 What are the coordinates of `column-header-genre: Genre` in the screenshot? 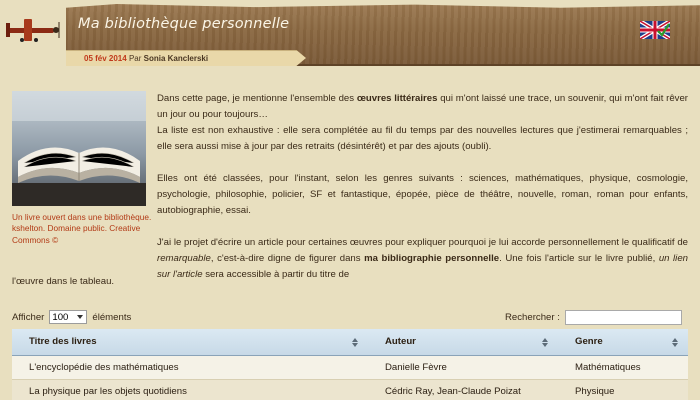 It's located at (623, 342).